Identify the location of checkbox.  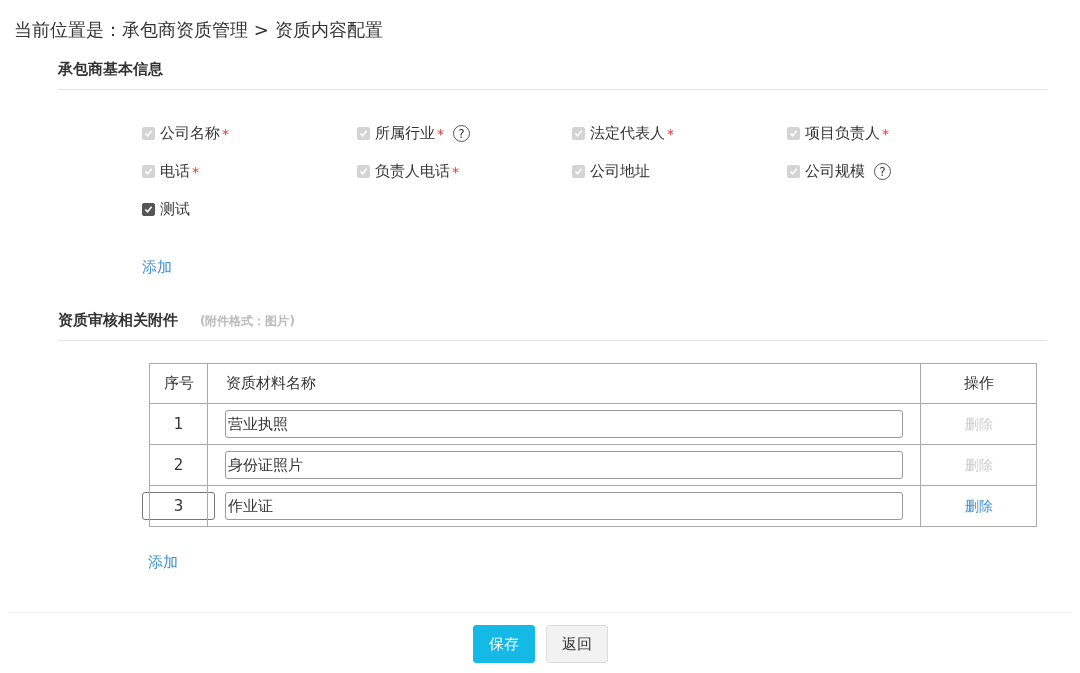
(148, 209).